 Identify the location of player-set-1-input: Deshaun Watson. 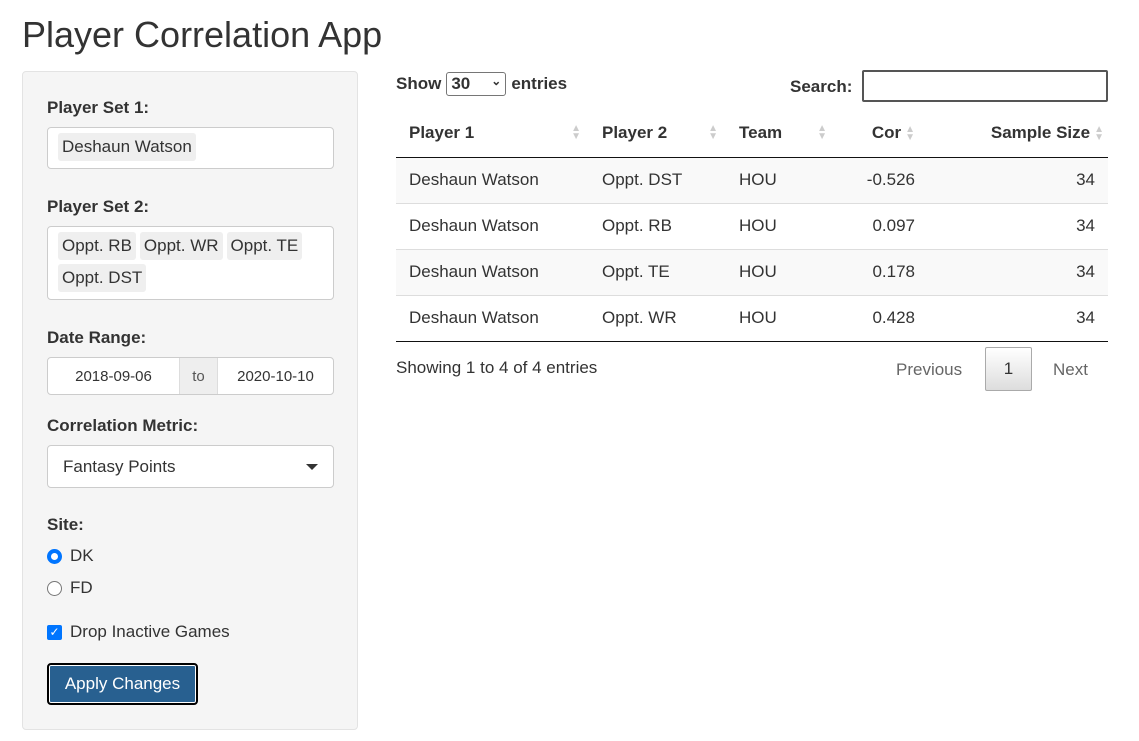
(190, 148).